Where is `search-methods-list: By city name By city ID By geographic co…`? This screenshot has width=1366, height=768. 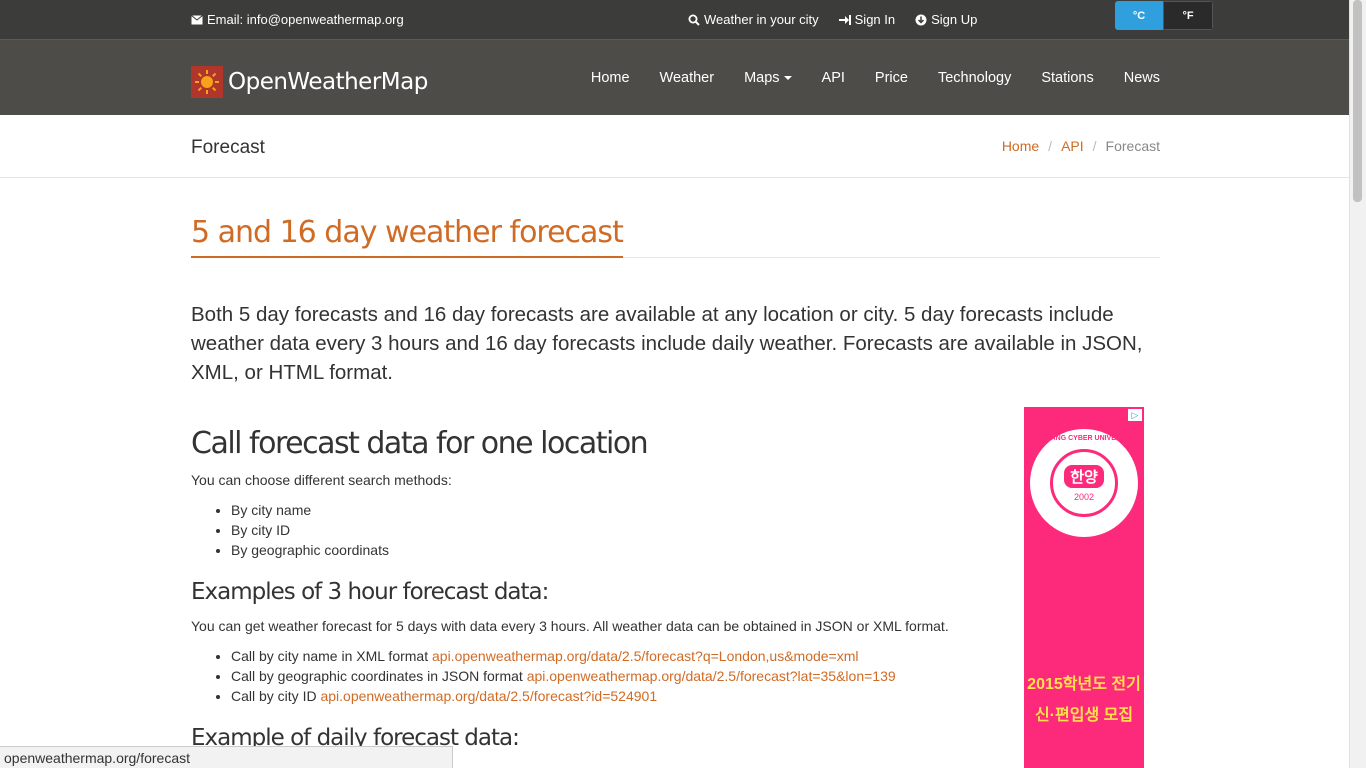
search-methods-list: By city name By city ID By geographic co… is located at coordinates (290, 530).